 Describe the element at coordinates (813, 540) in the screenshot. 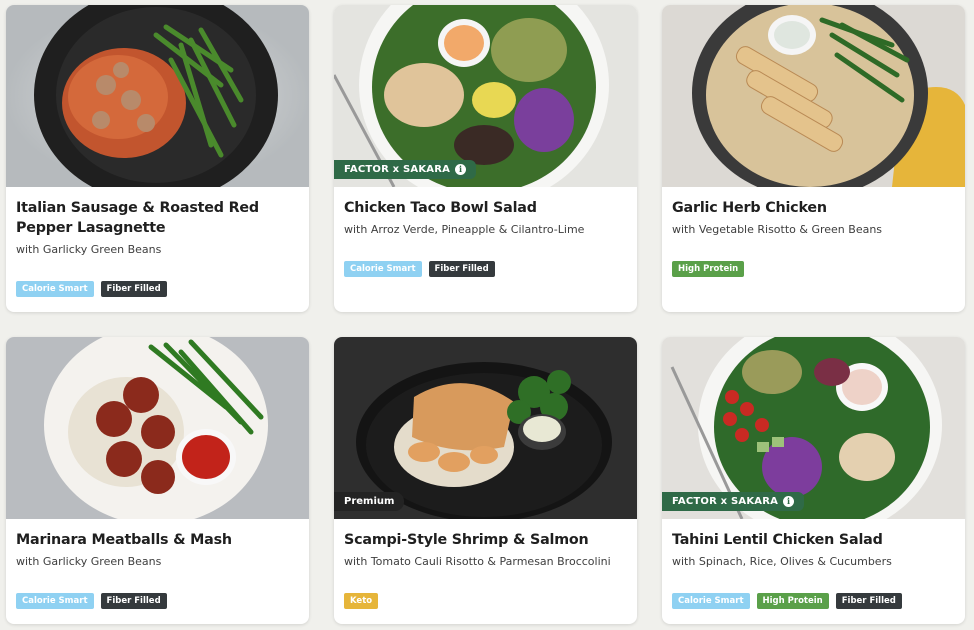

I see `meal-title: Tahini Lentil Chicken Salad` at that location.